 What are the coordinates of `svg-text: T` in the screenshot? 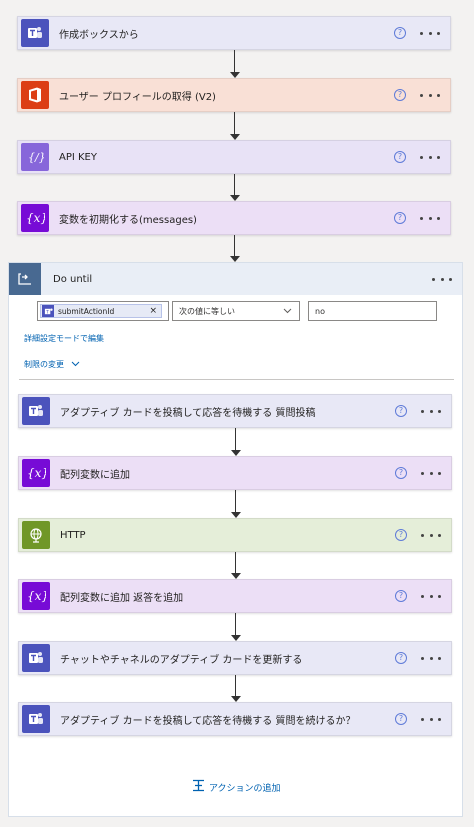 It's located at (47, 312).